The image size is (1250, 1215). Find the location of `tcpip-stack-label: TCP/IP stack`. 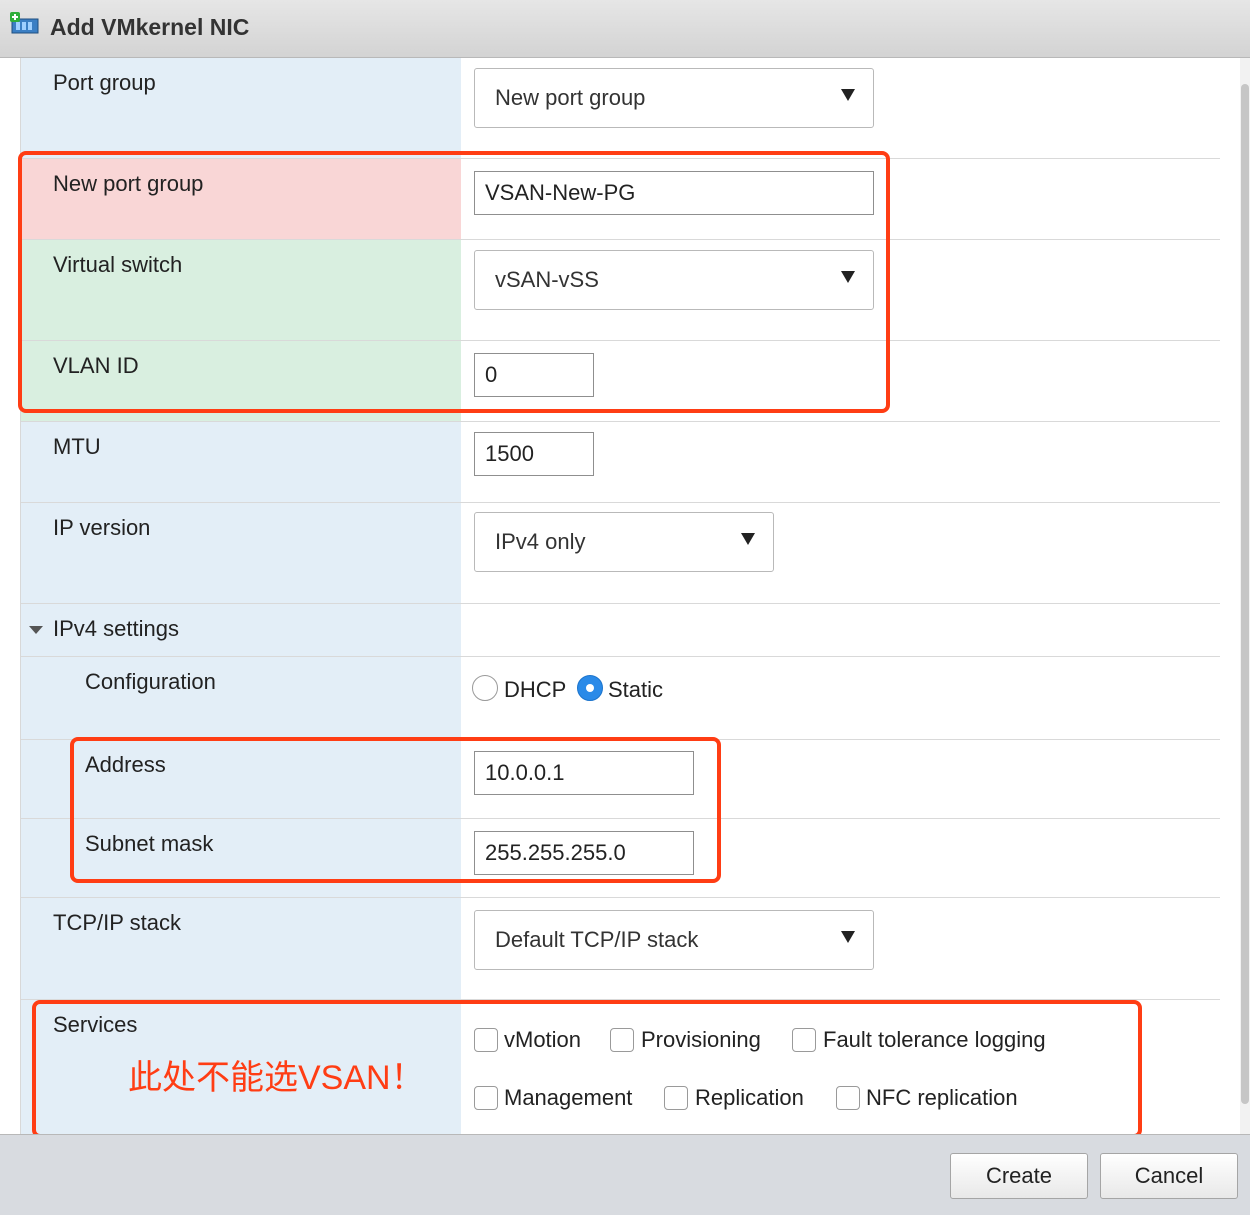

tcpip-stack-label: TCP/IP stack is located at coordinates (117, 922).